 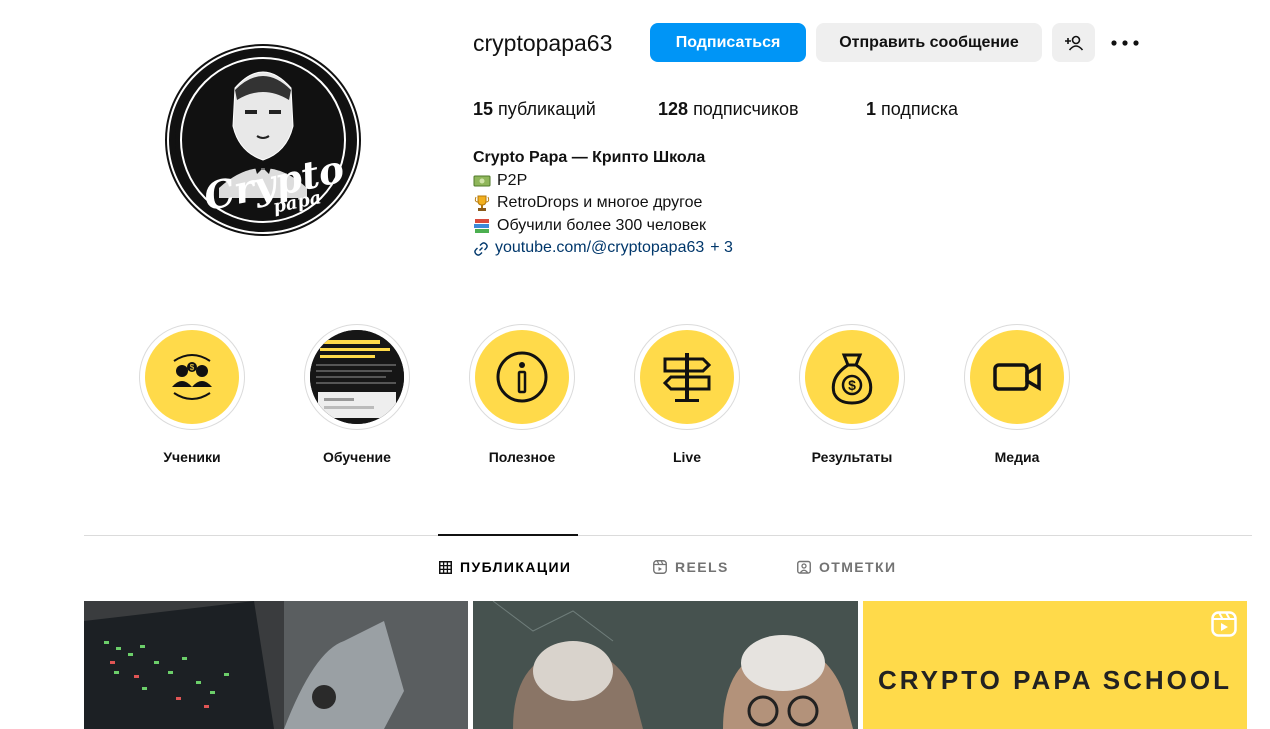 What do you see at coordinates (1017, 394) in the screenshot?
I see `highlight-media: Медиа` at bounding box center [1017, 394].